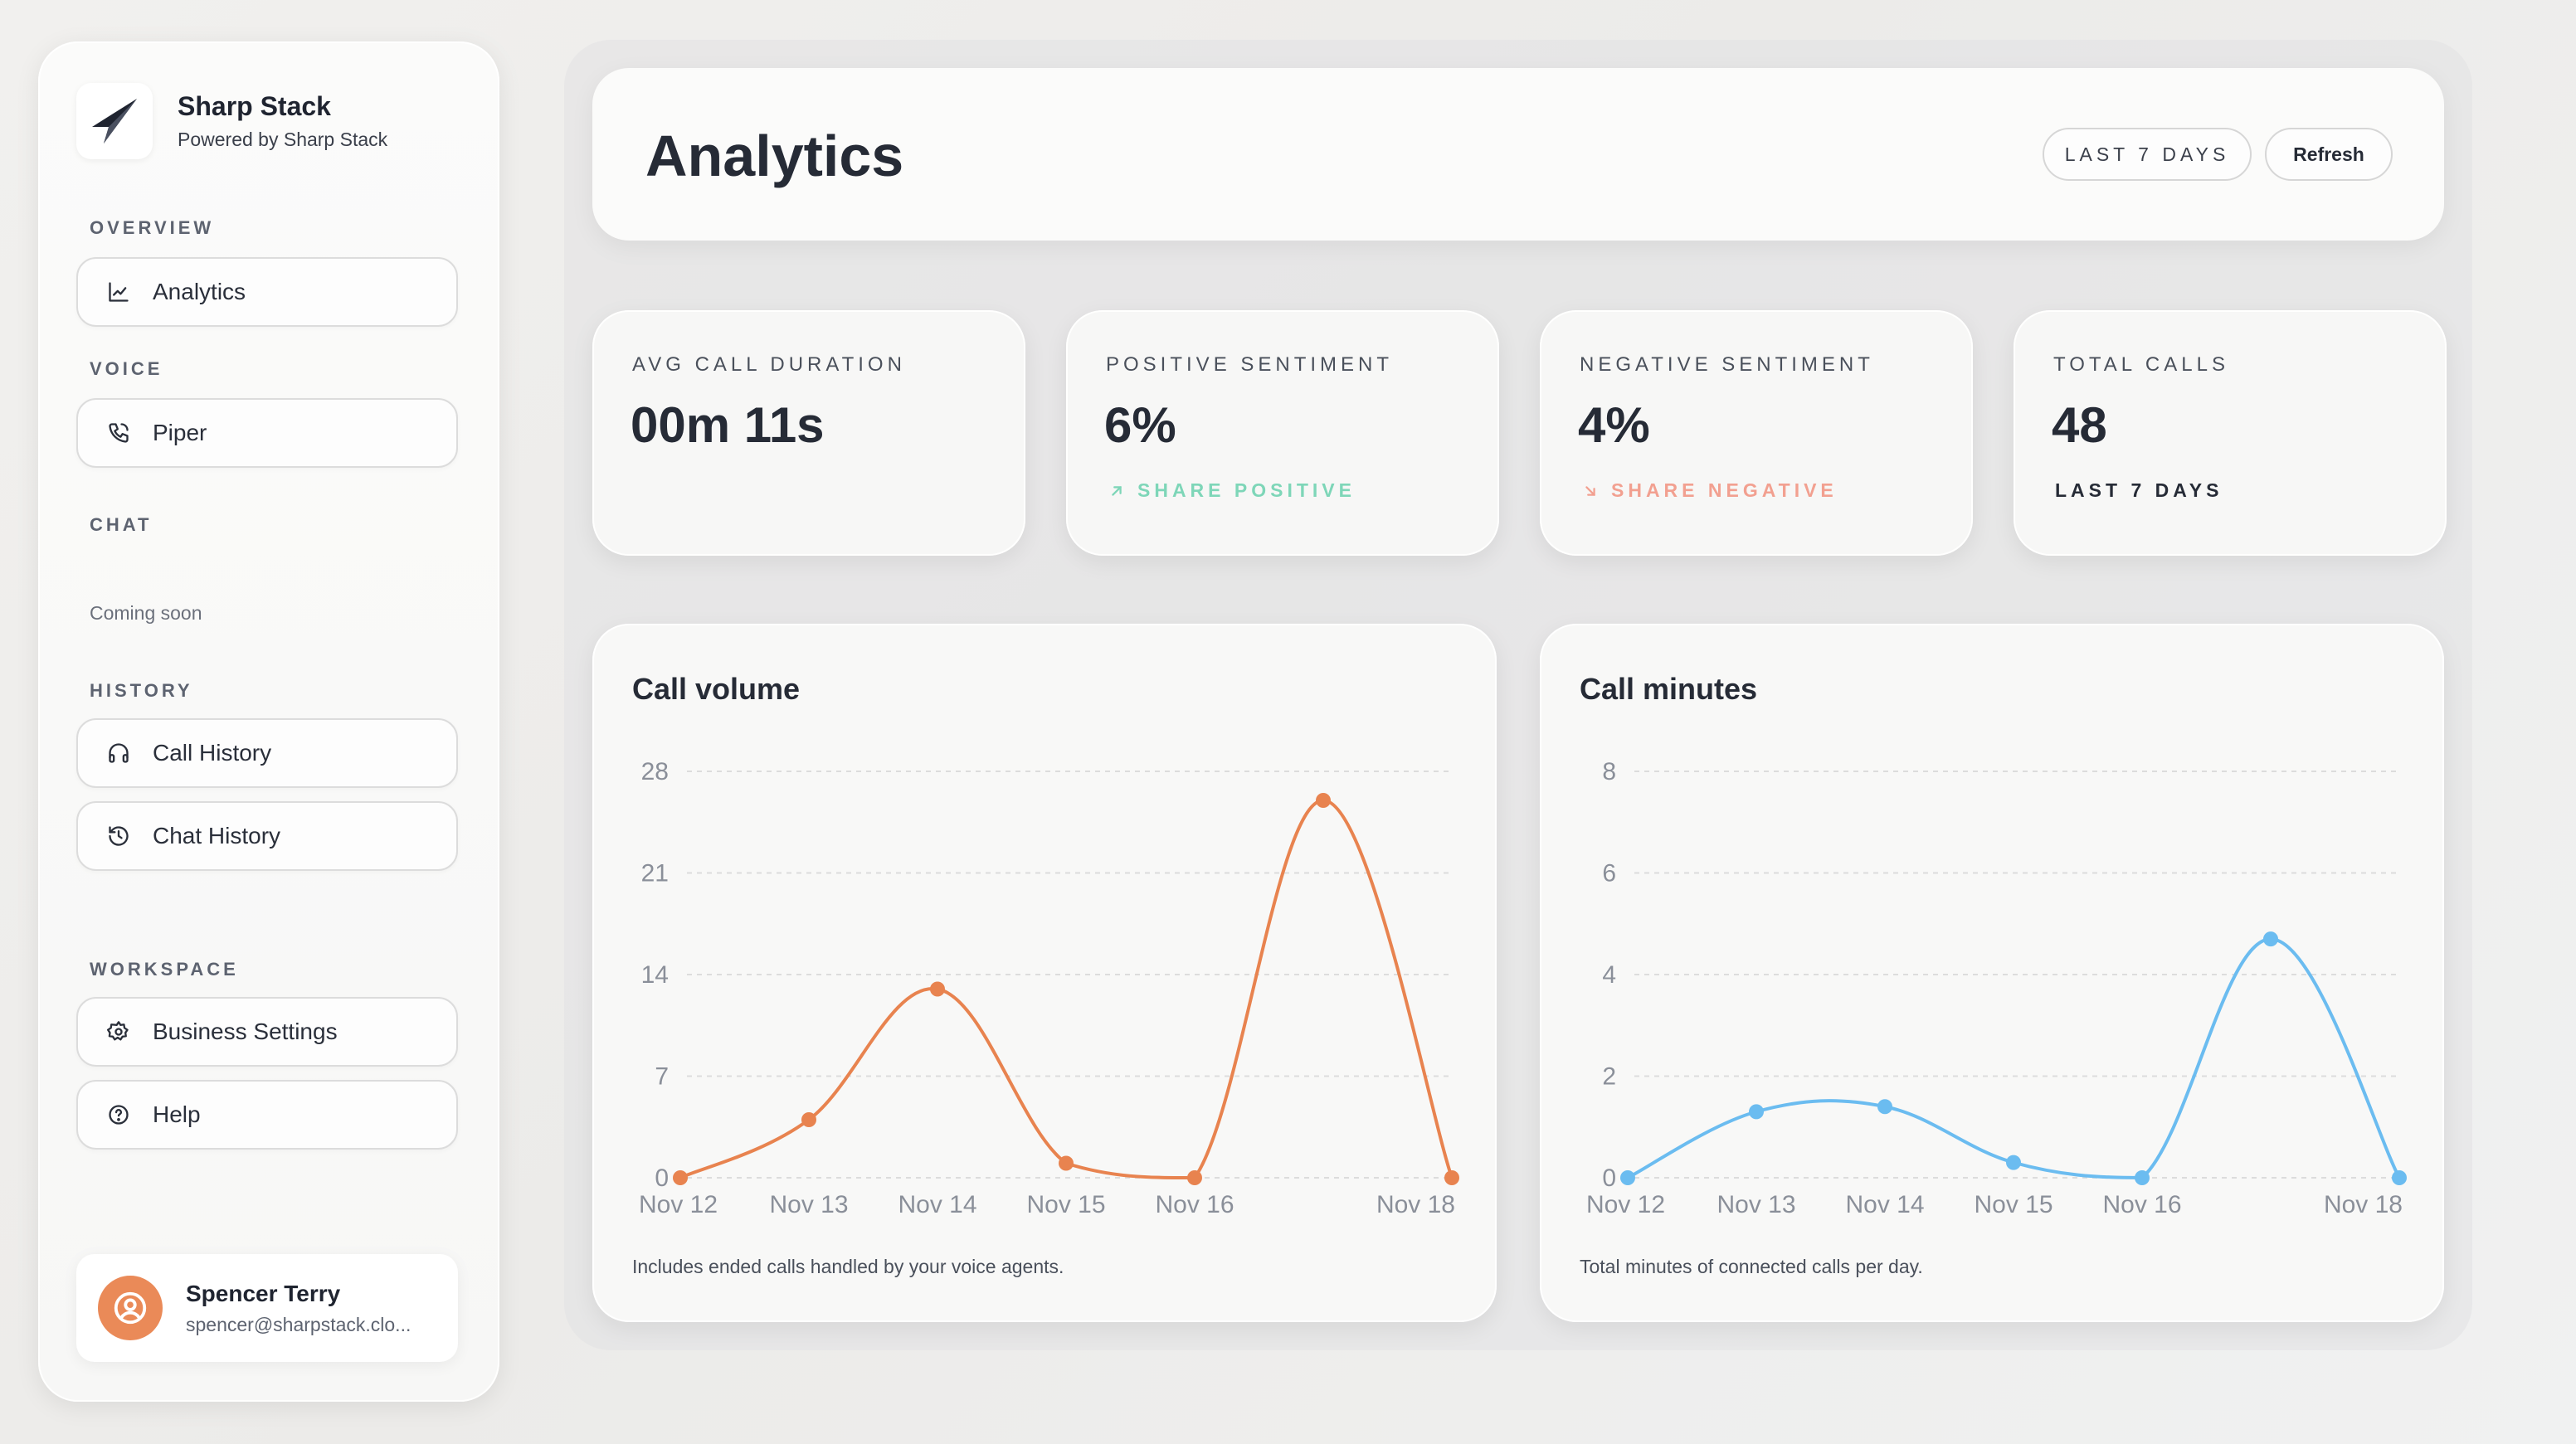  What do you see at coordinates (655, 975) in the screenshot?
I see `y-tick-label: 14` at bounding box center [655, 975].